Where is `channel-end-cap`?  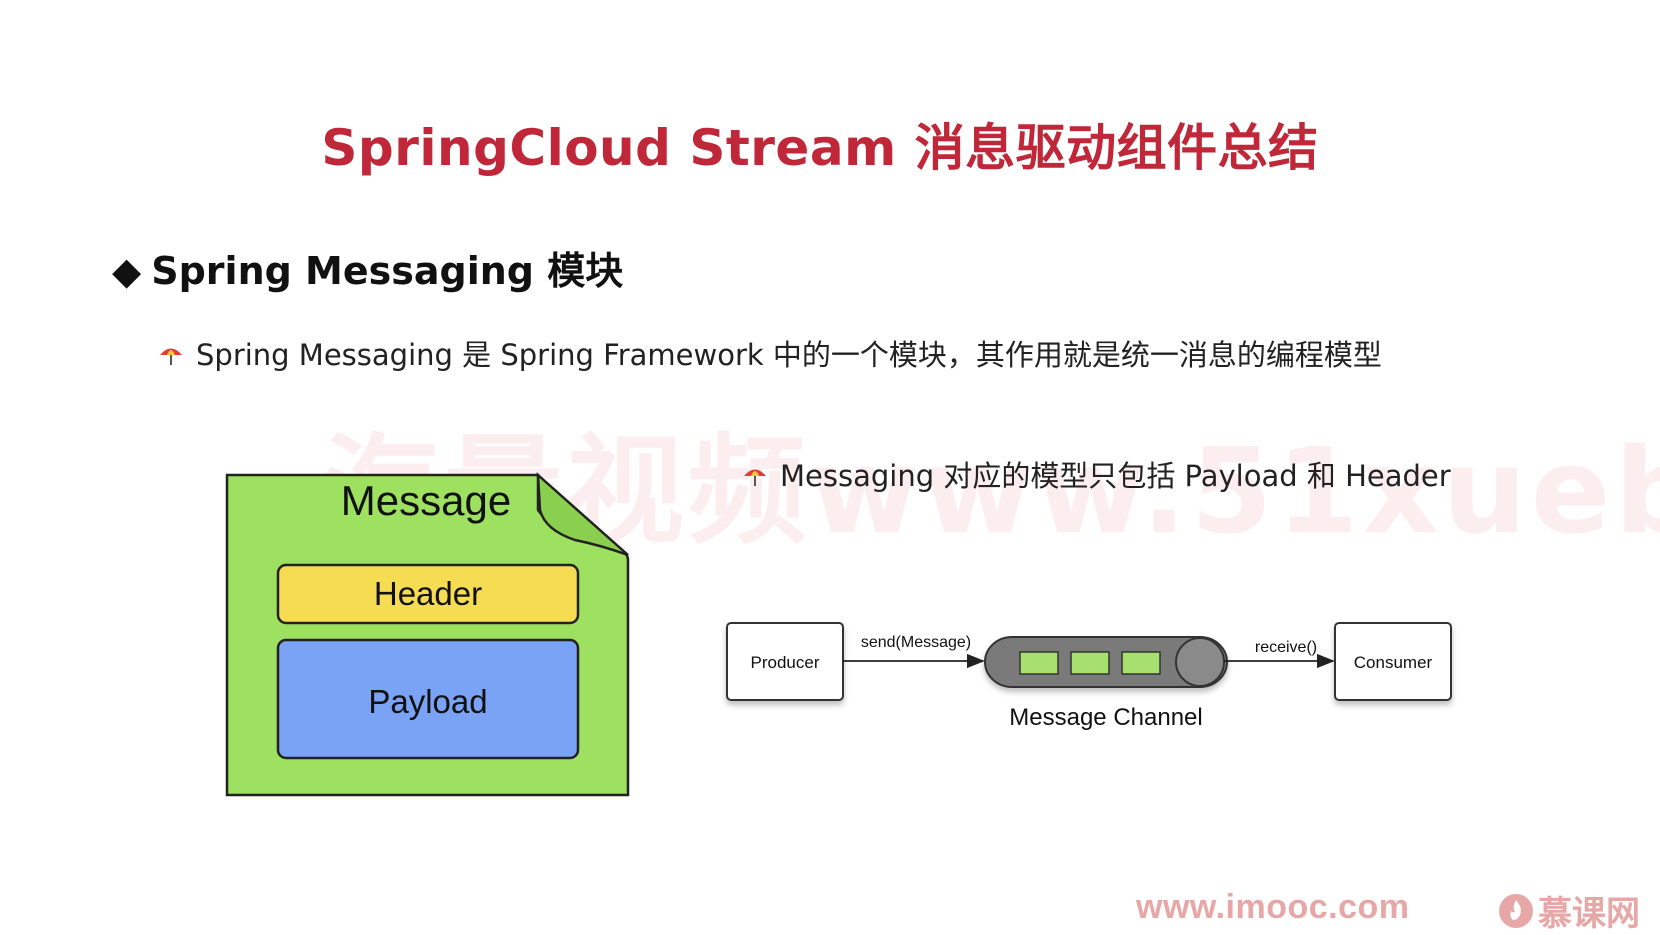
channel-end-cap is located at coordinates (1200, 662).